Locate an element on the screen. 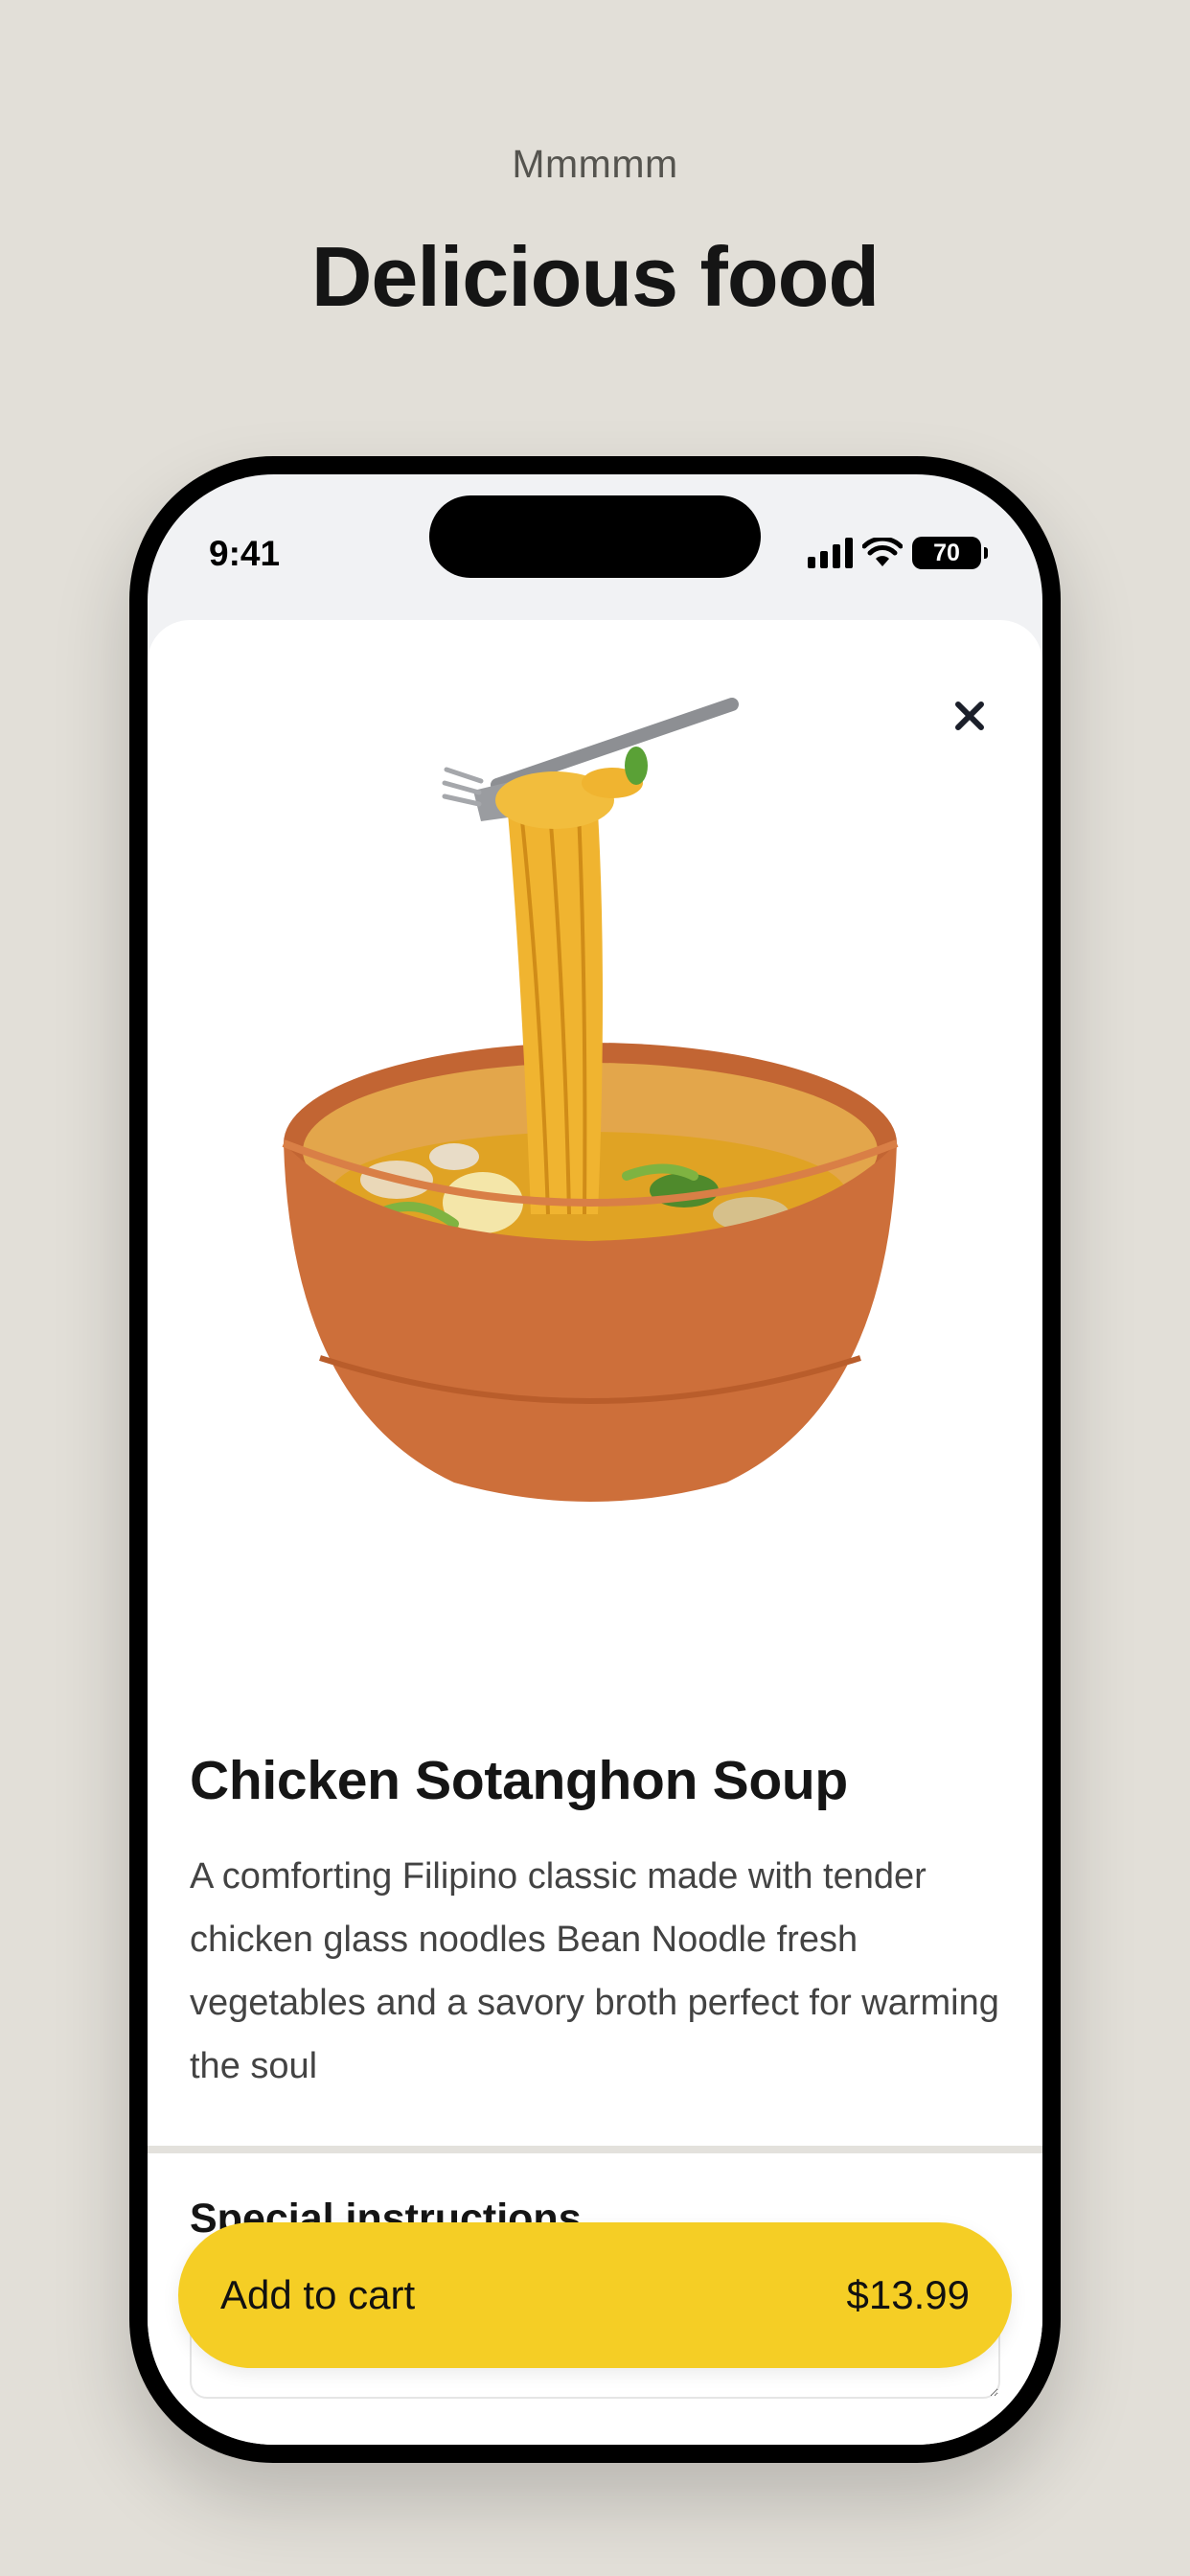  status-time: 9:41 is located at coordinates (245, 553).